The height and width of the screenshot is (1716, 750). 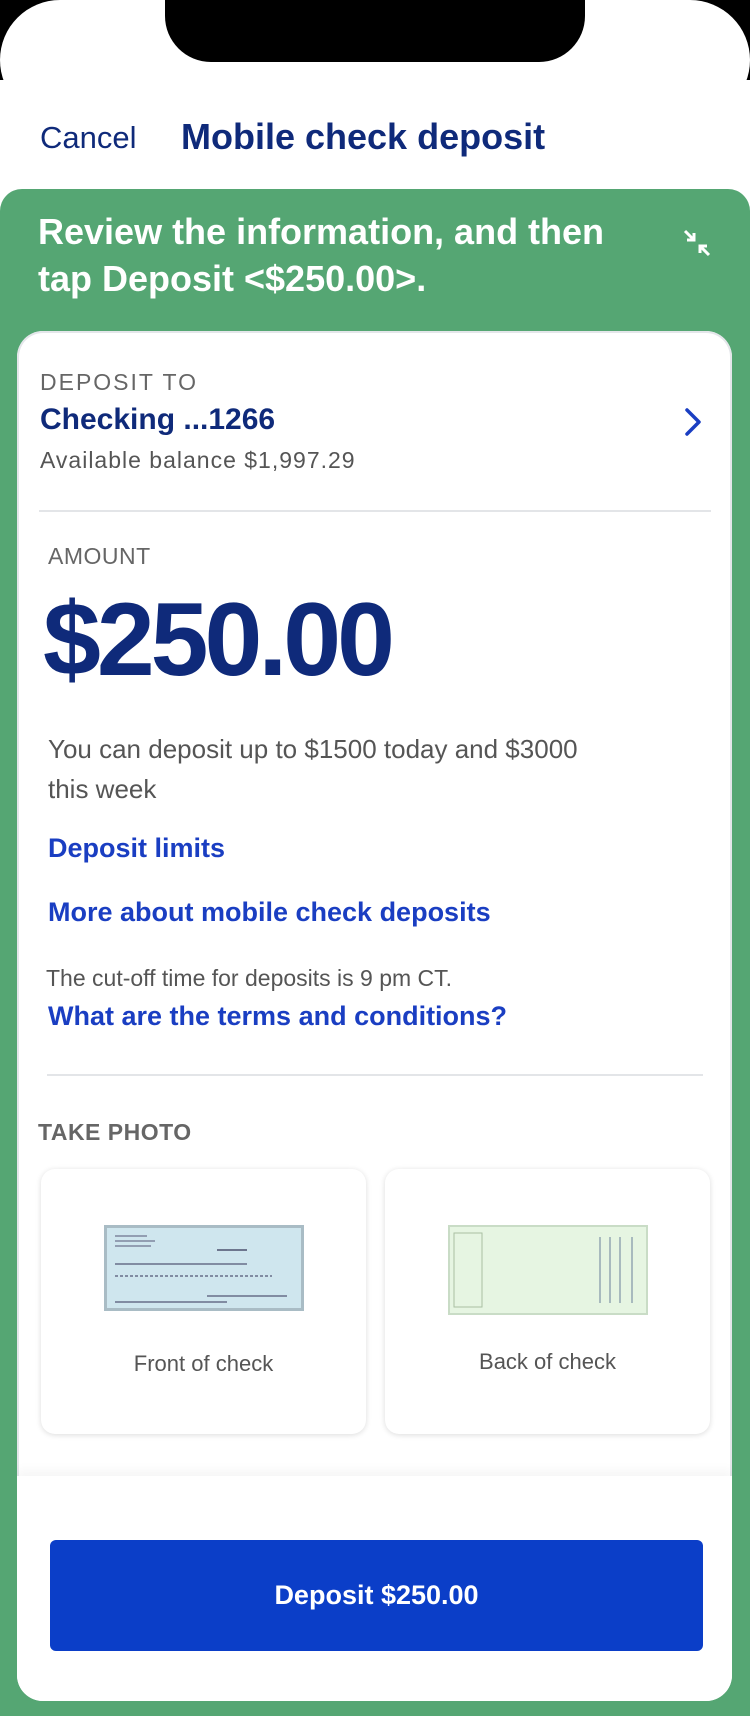 I want to click on amount-label: AMOUNT, so click(x=99, y=556).